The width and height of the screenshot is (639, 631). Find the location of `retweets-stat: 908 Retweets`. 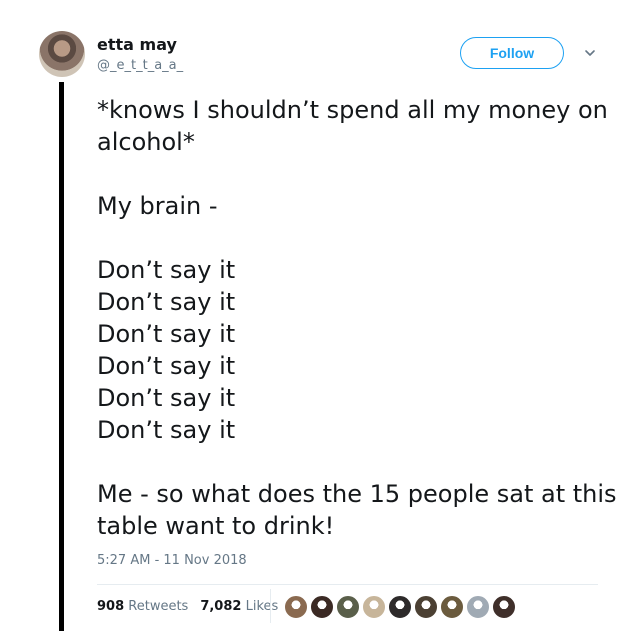

retweets-stat: 908 Retweets is located at coordinates (142, 606).